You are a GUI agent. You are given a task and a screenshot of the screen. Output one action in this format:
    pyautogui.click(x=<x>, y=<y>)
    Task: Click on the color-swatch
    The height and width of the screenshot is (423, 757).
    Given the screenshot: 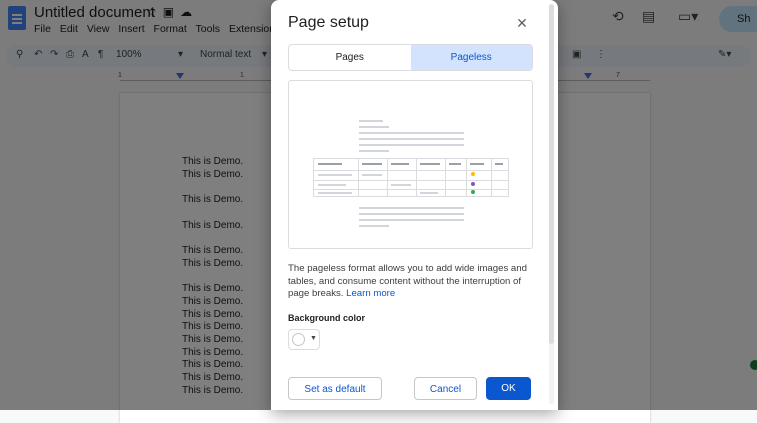 What is the action you would take?
    pyautogui.click(x=298, y=339)
    